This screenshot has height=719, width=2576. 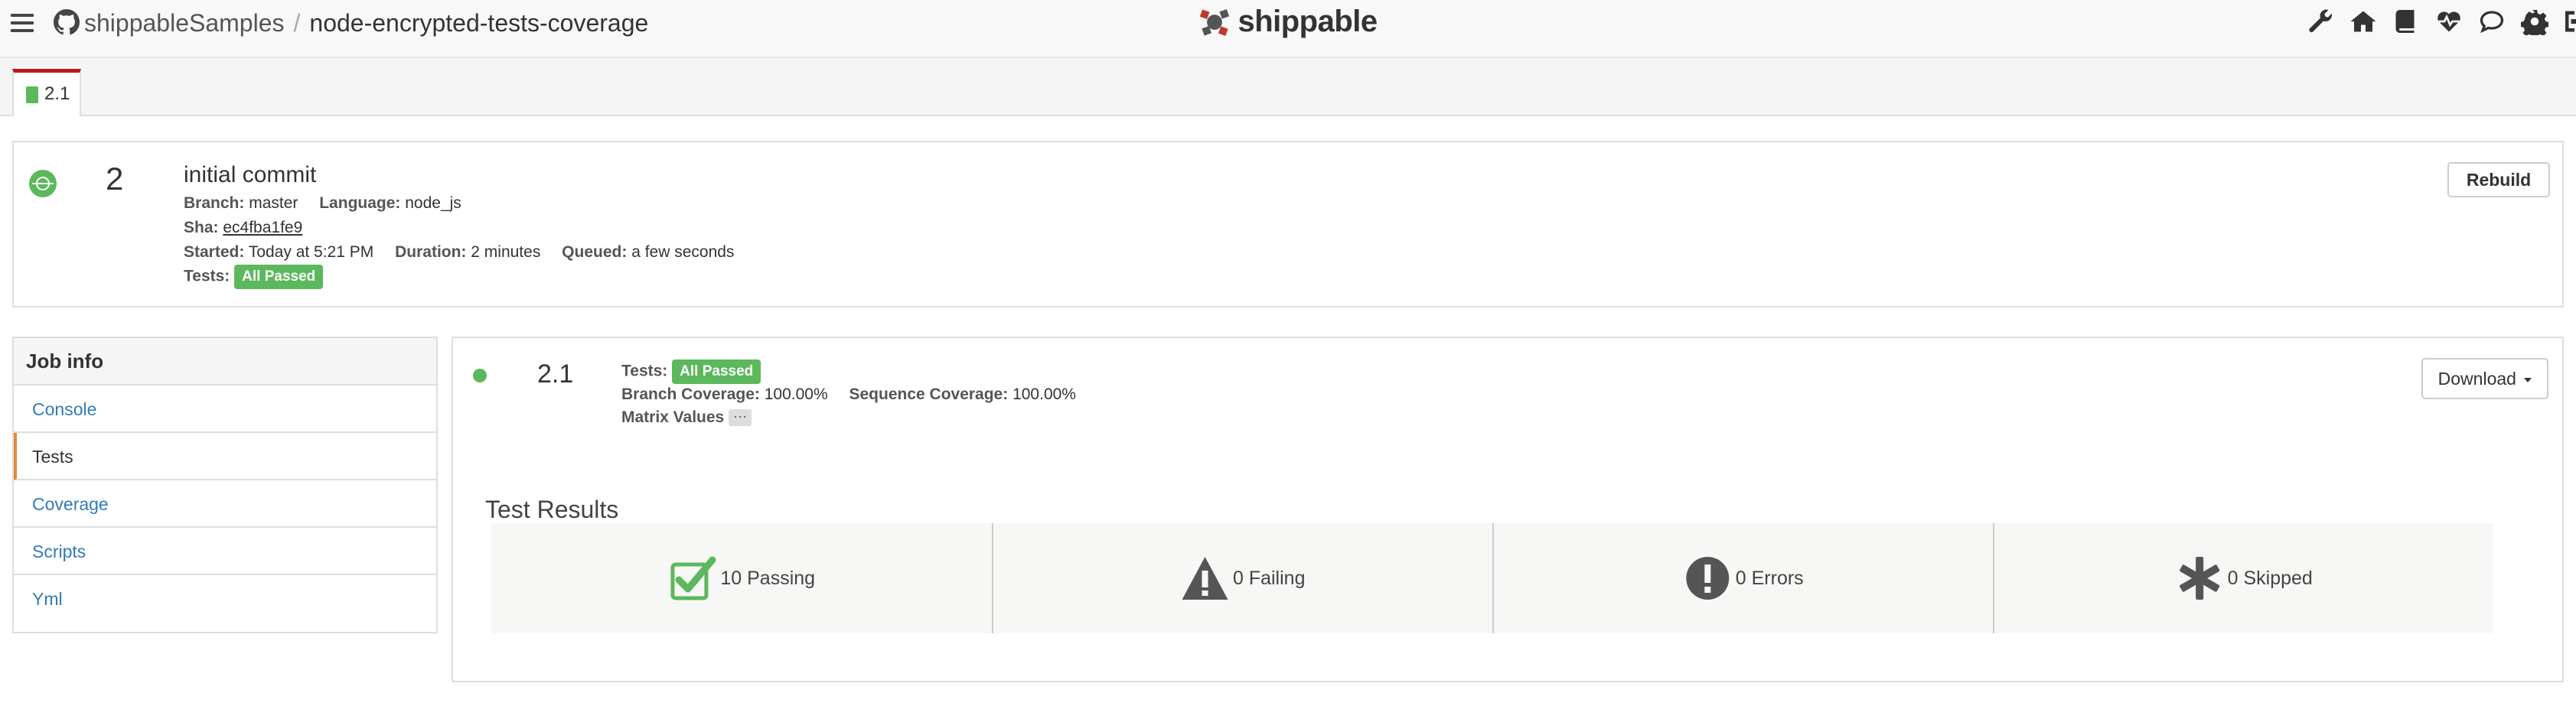 What do you see at coordinates (22, 24) in the screenshot?
I see `menu-icon` at bounding box center [22, 24].